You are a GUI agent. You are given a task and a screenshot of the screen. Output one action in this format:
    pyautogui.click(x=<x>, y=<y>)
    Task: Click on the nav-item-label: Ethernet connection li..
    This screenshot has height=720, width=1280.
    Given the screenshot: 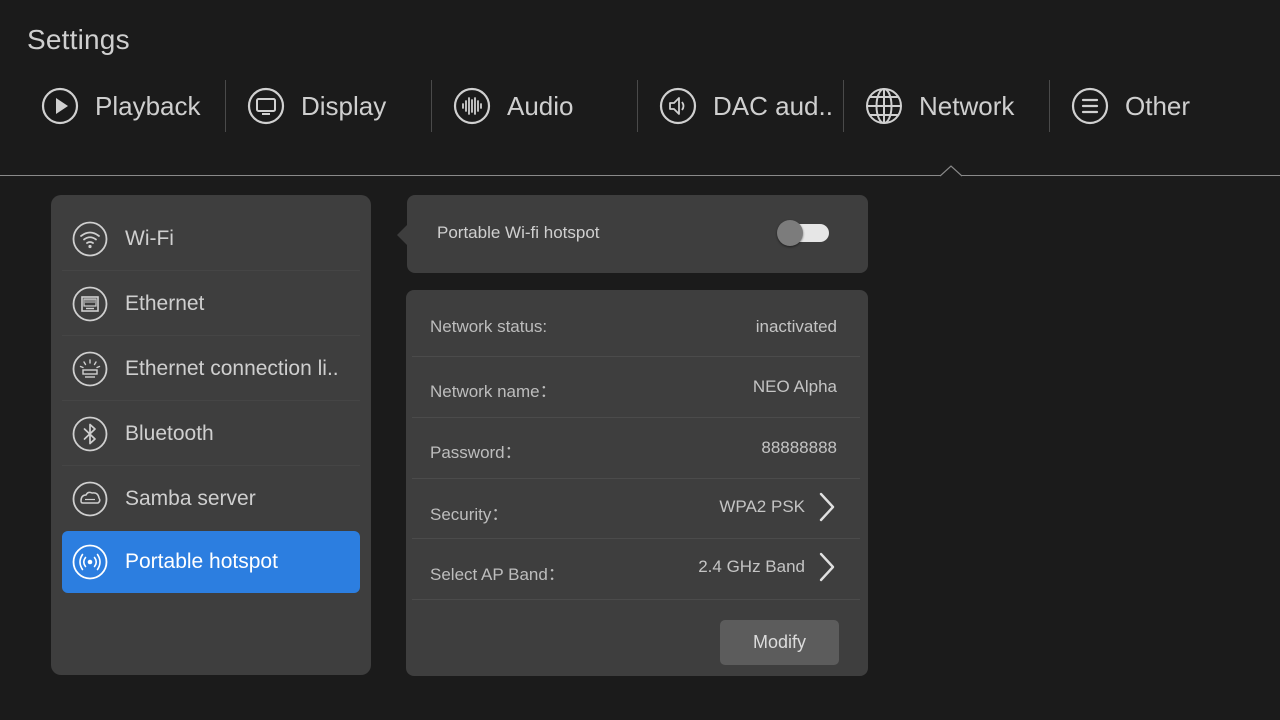 What is the action you would take?
    pyautogui.click(x=232, y=368)
    